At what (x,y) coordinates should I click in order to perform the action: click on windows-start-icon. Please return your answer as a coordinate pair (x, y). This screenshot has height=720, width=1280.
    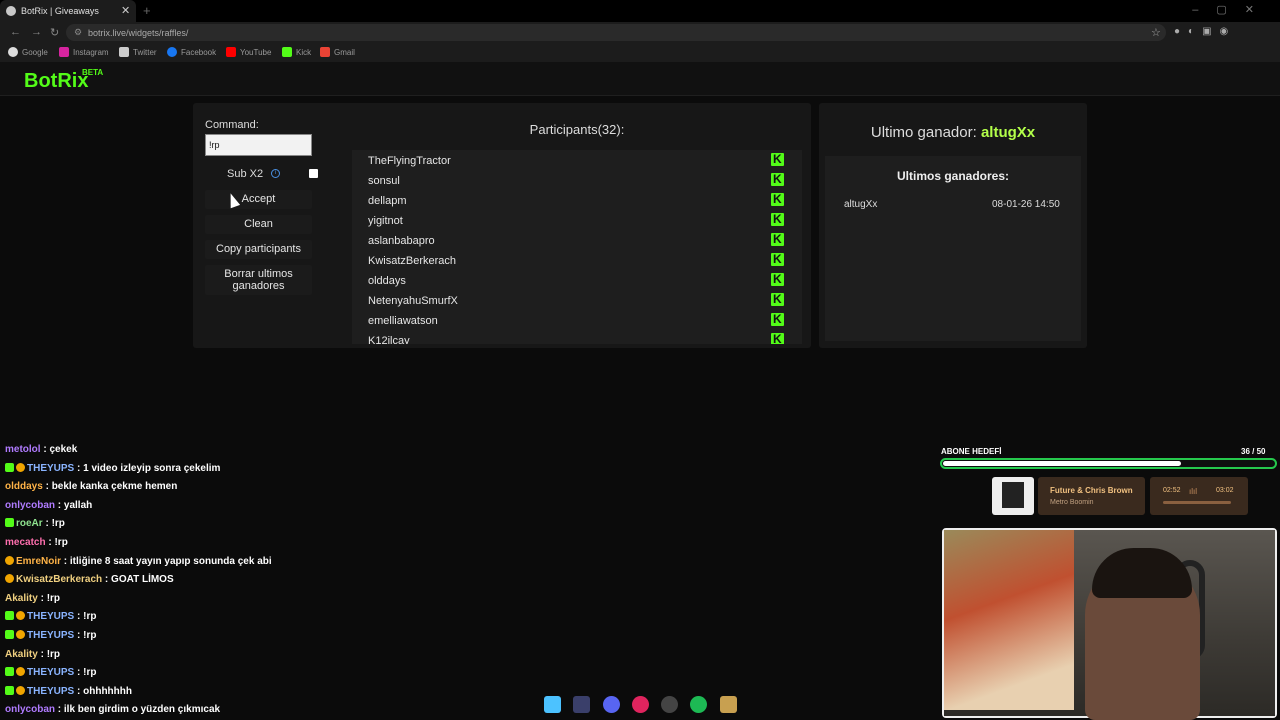
    Looking at the image, I should click on (552, 704).